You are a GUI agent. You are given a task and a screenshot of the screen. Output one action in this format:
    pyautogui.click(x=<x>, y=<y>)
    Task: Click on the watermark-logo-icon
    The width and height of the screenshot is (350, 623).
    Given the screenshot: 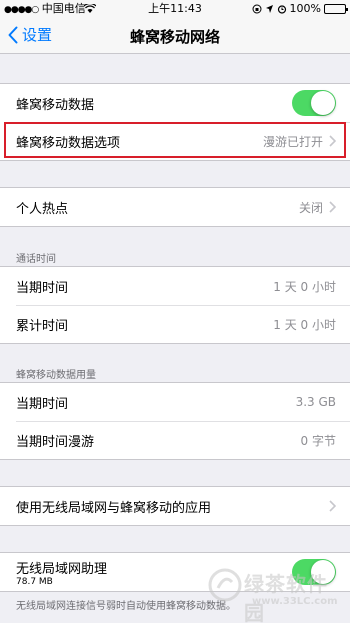 What is the action you would take?
    pyautogui.click(x=225, y=585)
    